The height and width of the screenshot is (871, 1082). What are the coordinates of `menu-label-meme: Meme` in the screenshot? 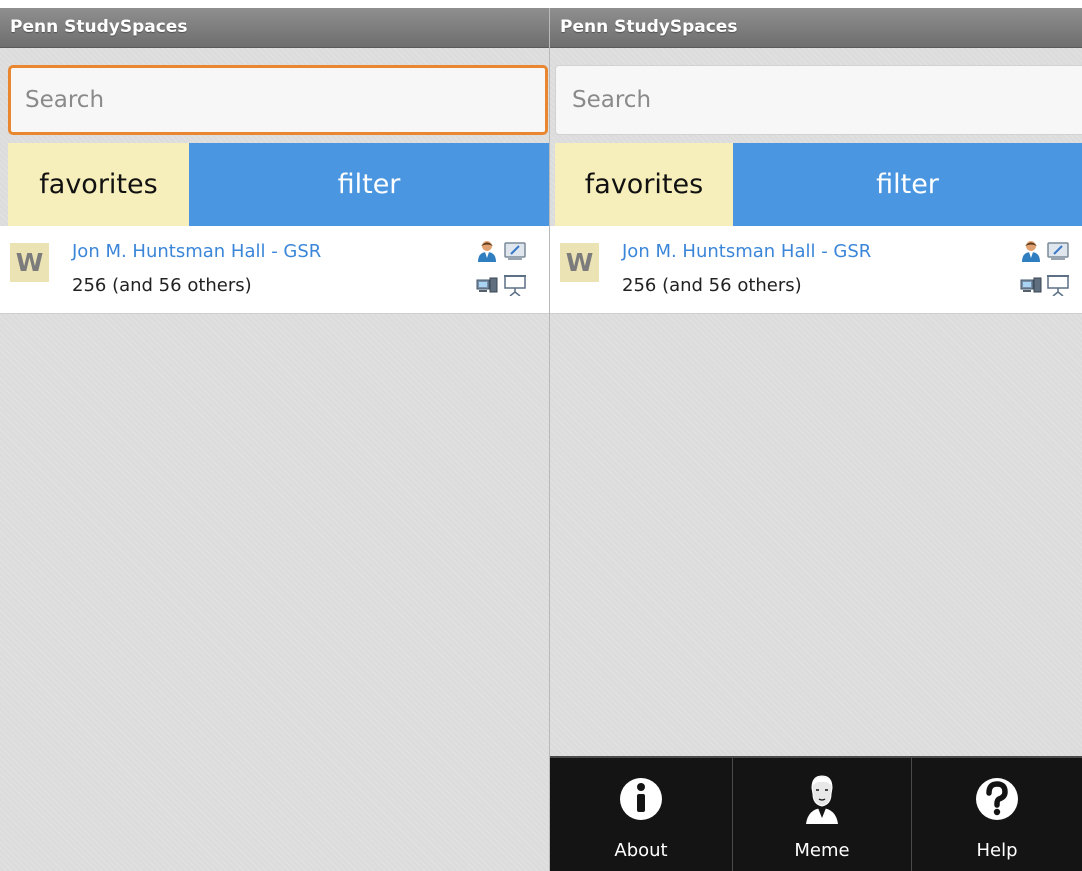 It's located at (822, 850).